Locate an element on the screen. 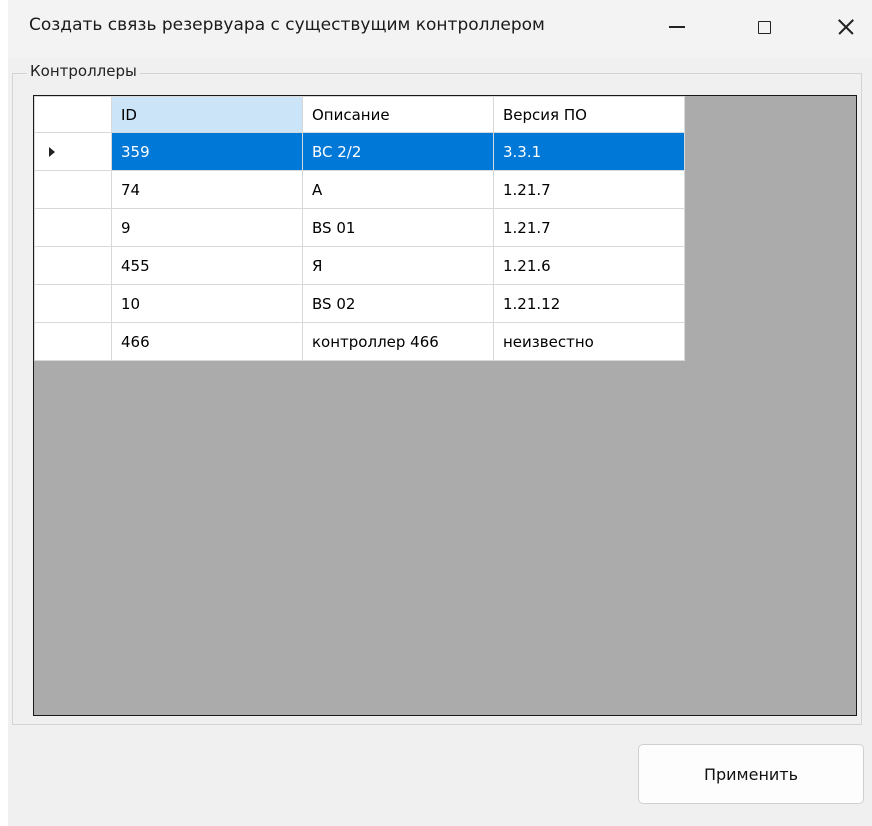 The width and height of the screenshot is (872, 826). grid-corner-cell is located at coordinates (73, 114).